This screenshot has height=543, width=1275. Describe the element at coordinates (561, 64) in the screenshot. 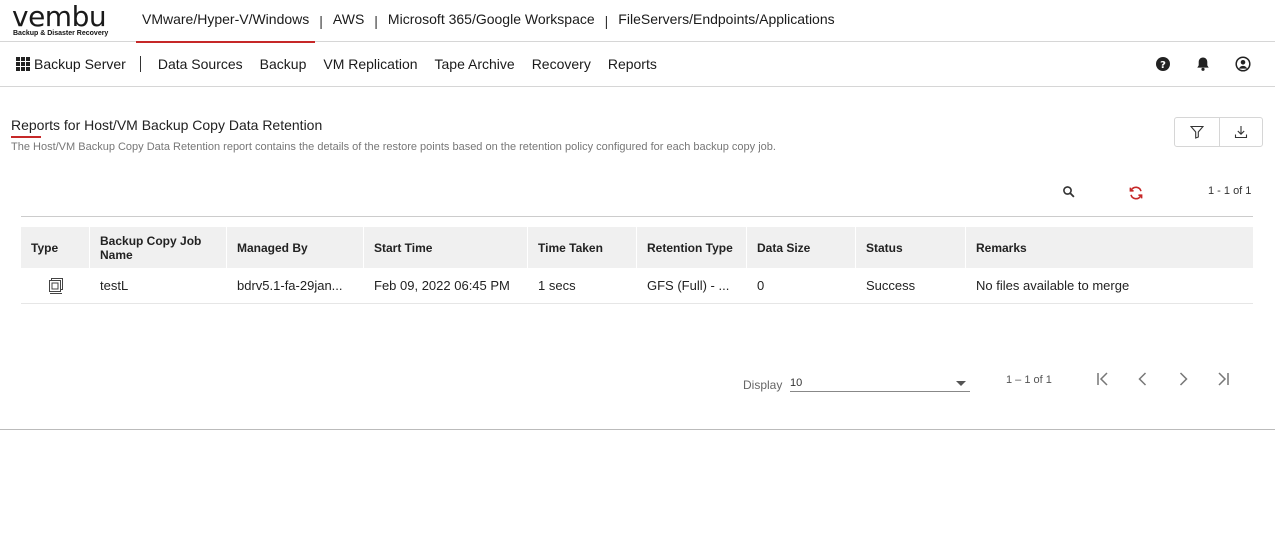

I see `nav-recovery: Recovery` at that location.